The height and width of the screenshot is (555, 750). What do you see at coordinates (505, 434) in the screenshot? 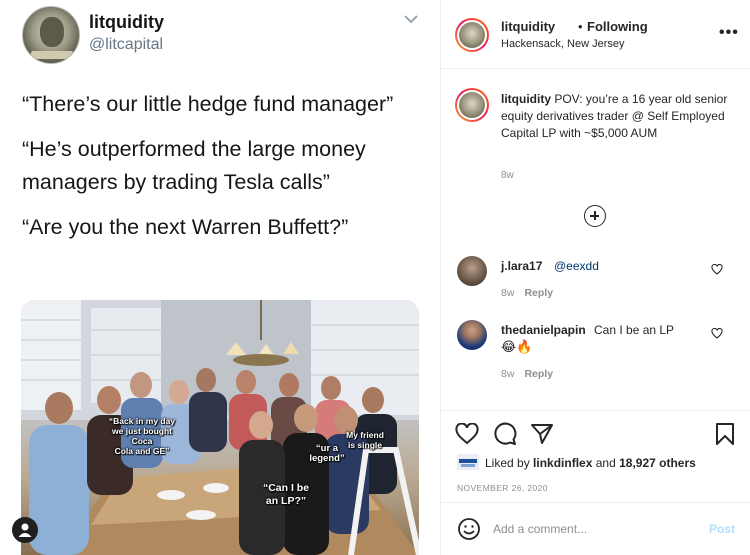
I see `comment-bubble-icon` at bounding box center [505, 434].